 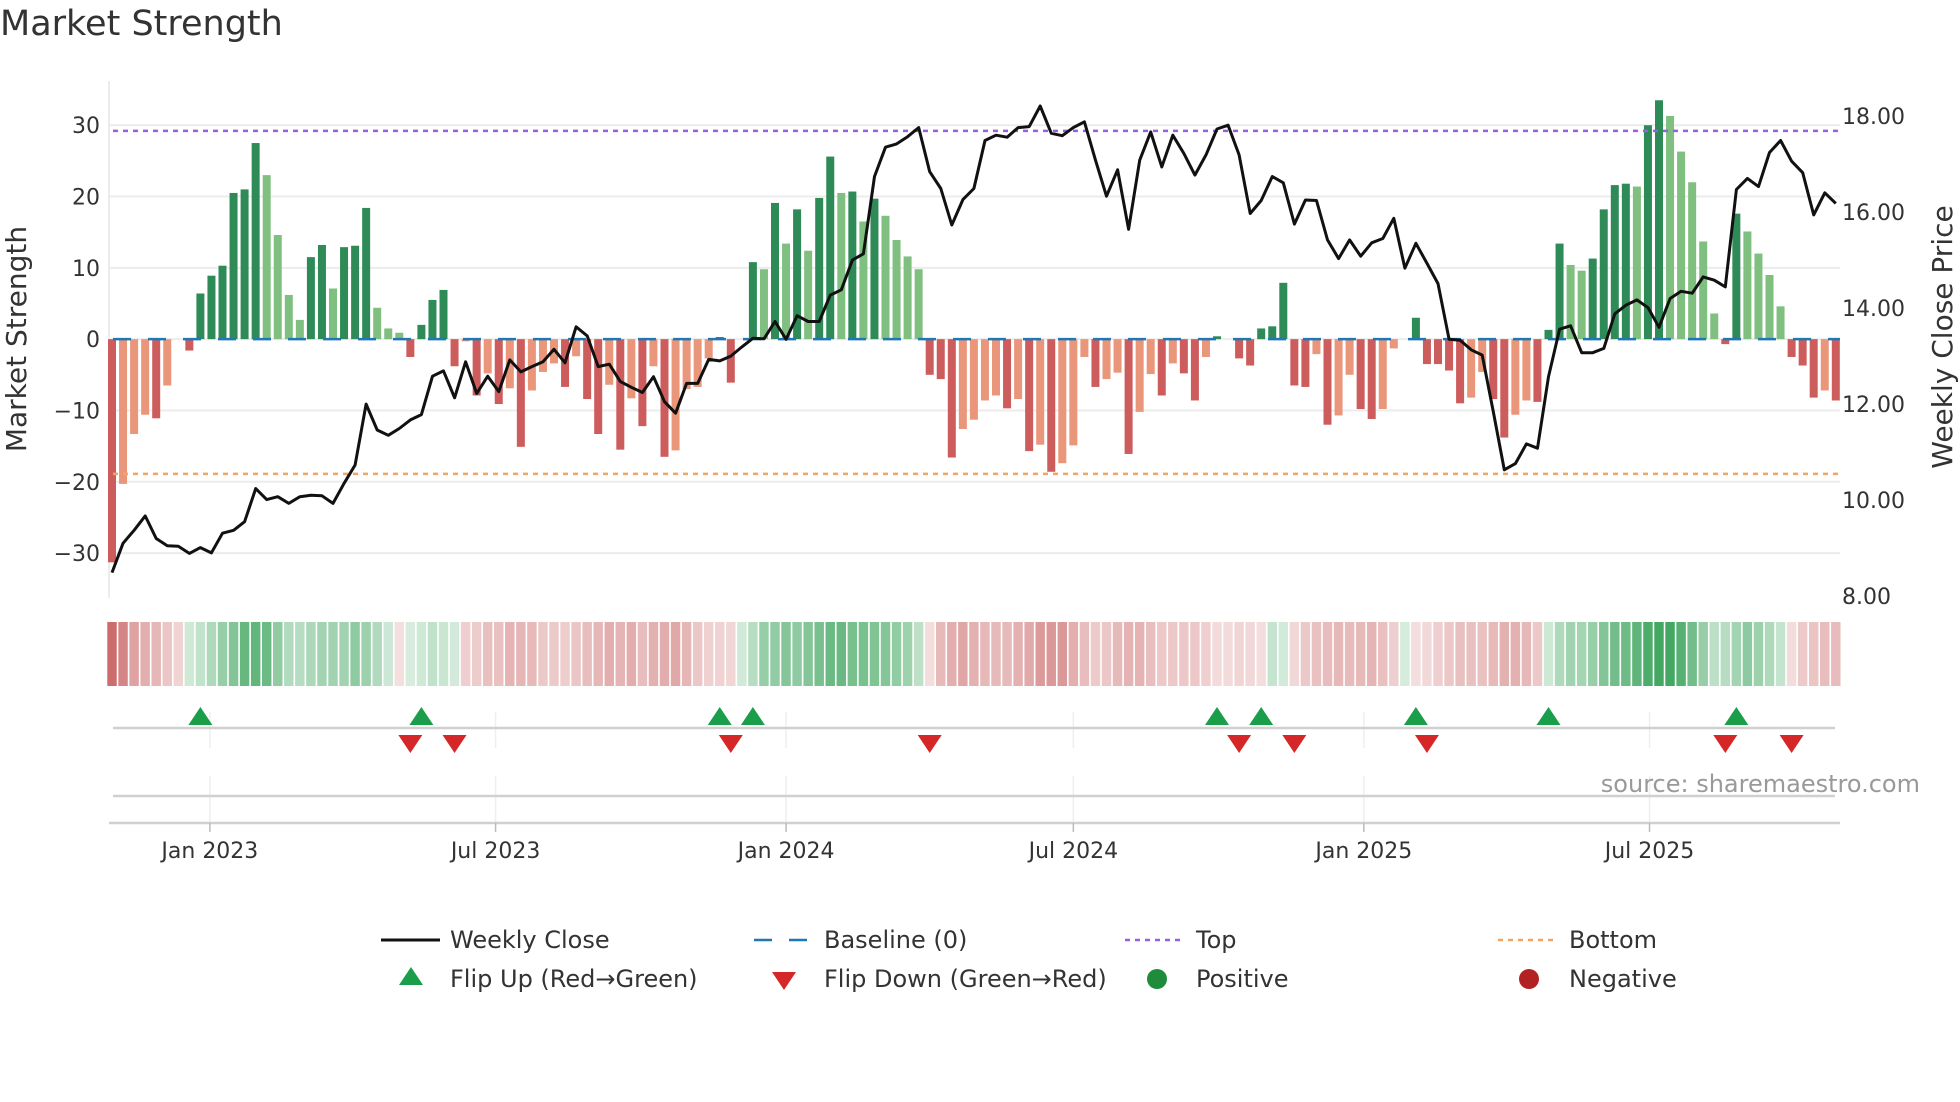 I want to click on legend-label-weekly-close: Weekly Close, so click(x=530, y=940).